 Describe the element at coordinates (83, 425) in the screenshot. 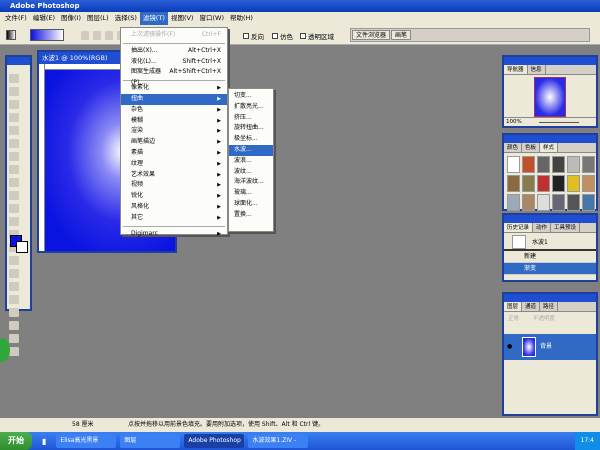

I see `doc-size: 58 厘米` at that location.